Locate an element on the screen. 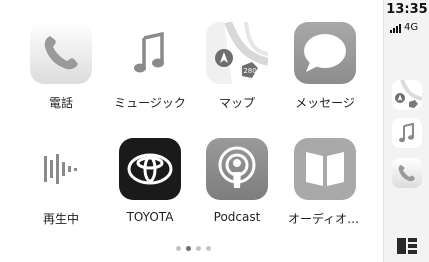  app-messages: メッセージ is located at coordinates (325, 66).